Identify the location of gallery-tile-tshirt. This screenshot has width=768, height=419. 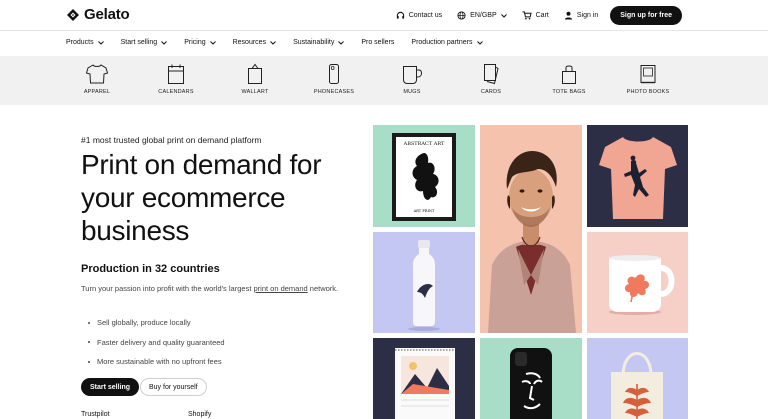
(637, 176).